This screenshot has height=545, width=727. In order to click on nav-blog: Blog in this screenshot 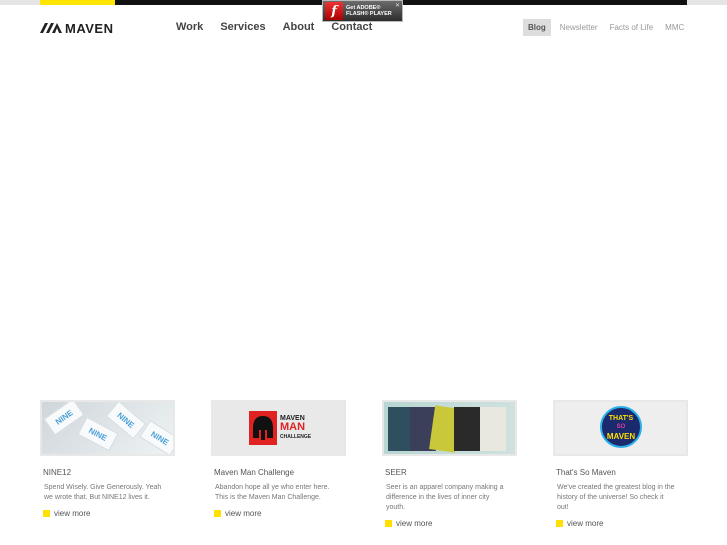, I will do `click(537, 27)`.